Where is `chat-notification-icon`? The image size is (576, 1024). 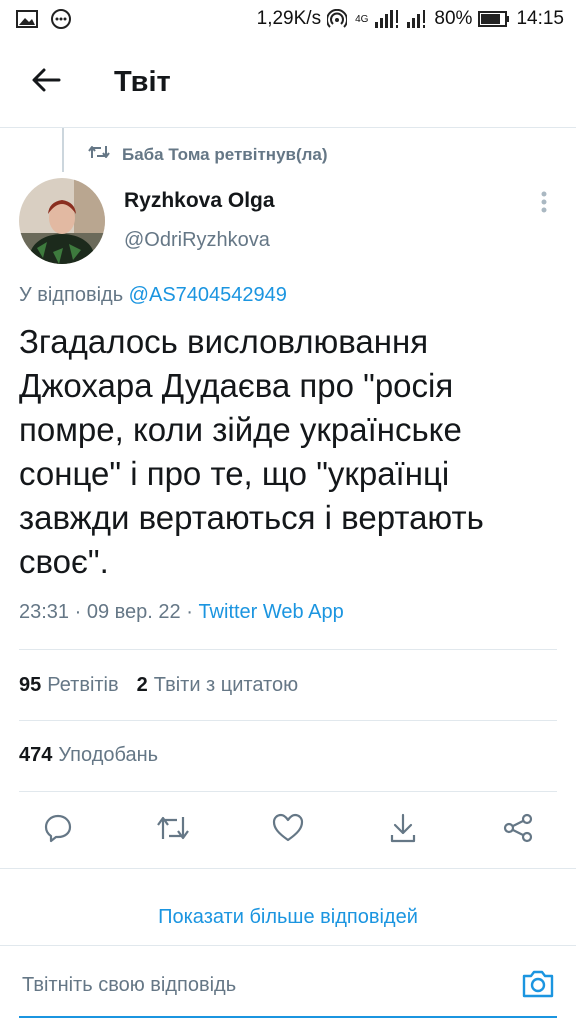 chat-notification-icon is located at coordinates (61, 19).